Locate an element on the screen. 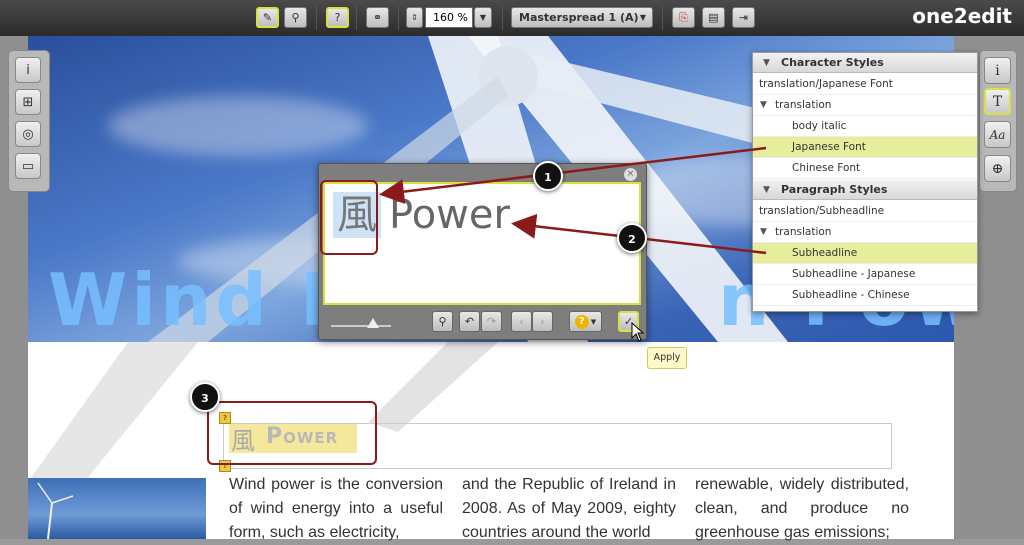 The image size is (1024, 545). paragraph-style-item: Subheadline - Chinese is located at coordinates (865, 295).